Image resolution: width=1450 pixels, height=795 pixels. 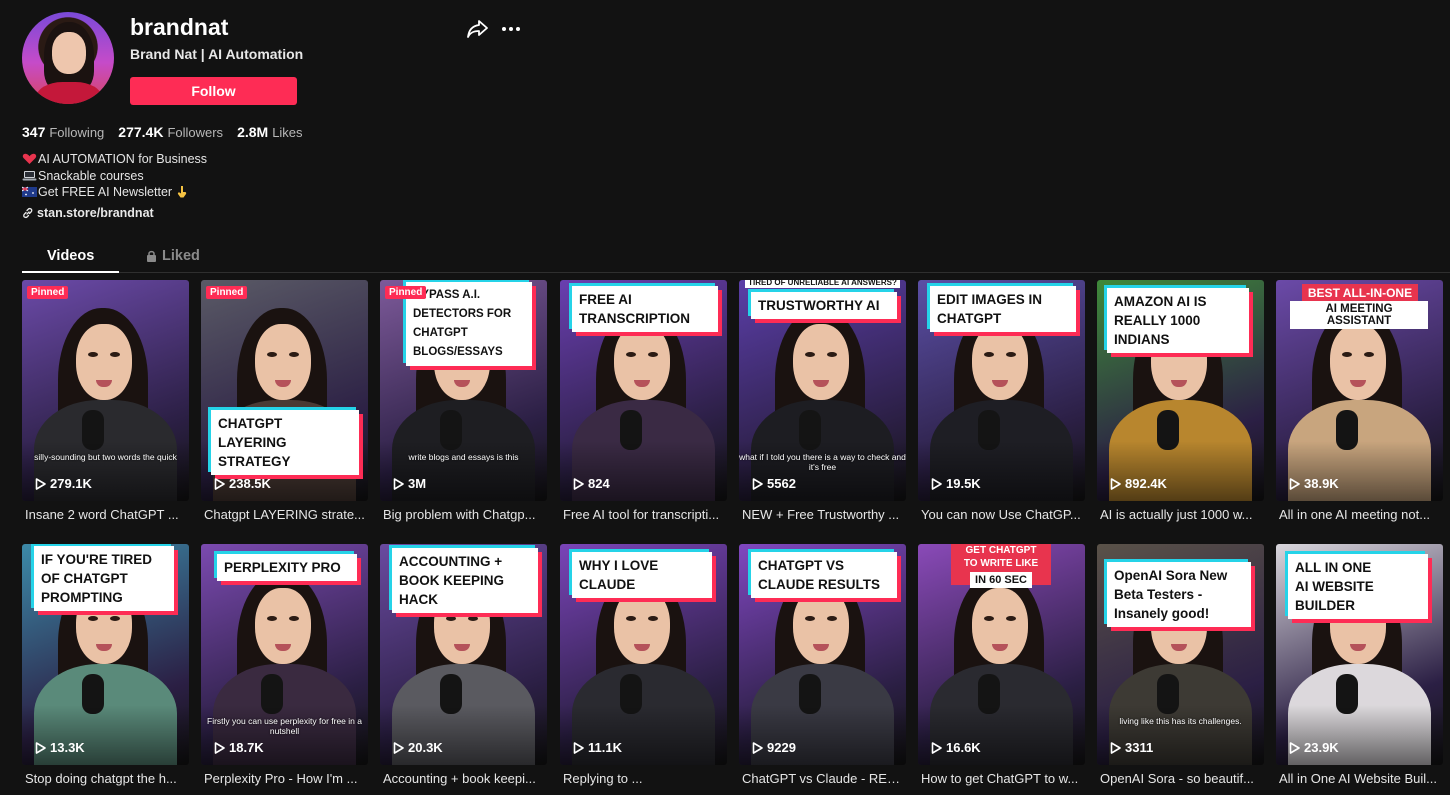 I want to click on video-thumbnail: CHATGPT LAYERING STRATEGY Pinned 238.5K, so click(x=284, y=390).